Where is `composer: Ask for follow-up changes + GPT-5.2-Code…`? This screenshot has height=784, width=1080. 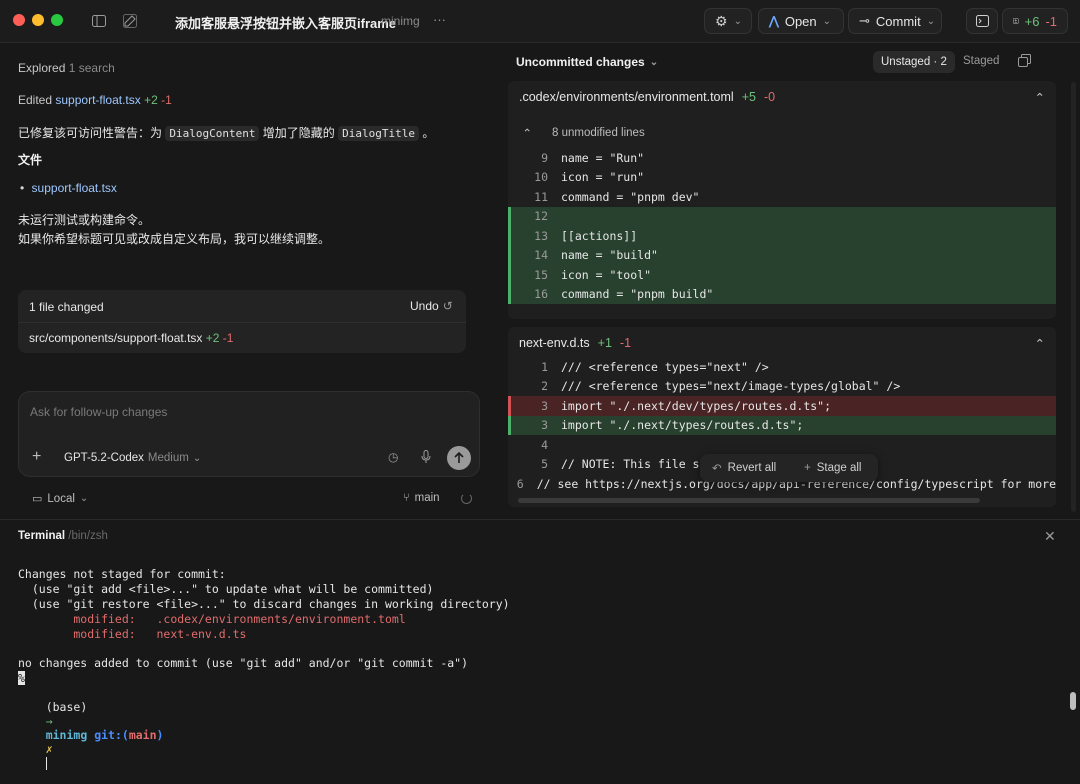
composer: Ask for follow-up changes + GPT-5.2-Code… is located at coordinates (249, 434).